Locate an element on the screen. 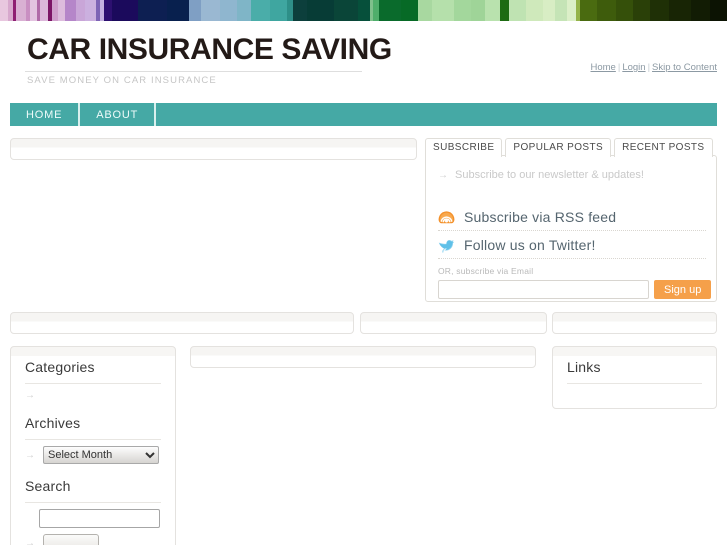  twitter-follow-row: Follow us on Twitter! is located at coordinates (572, 245).